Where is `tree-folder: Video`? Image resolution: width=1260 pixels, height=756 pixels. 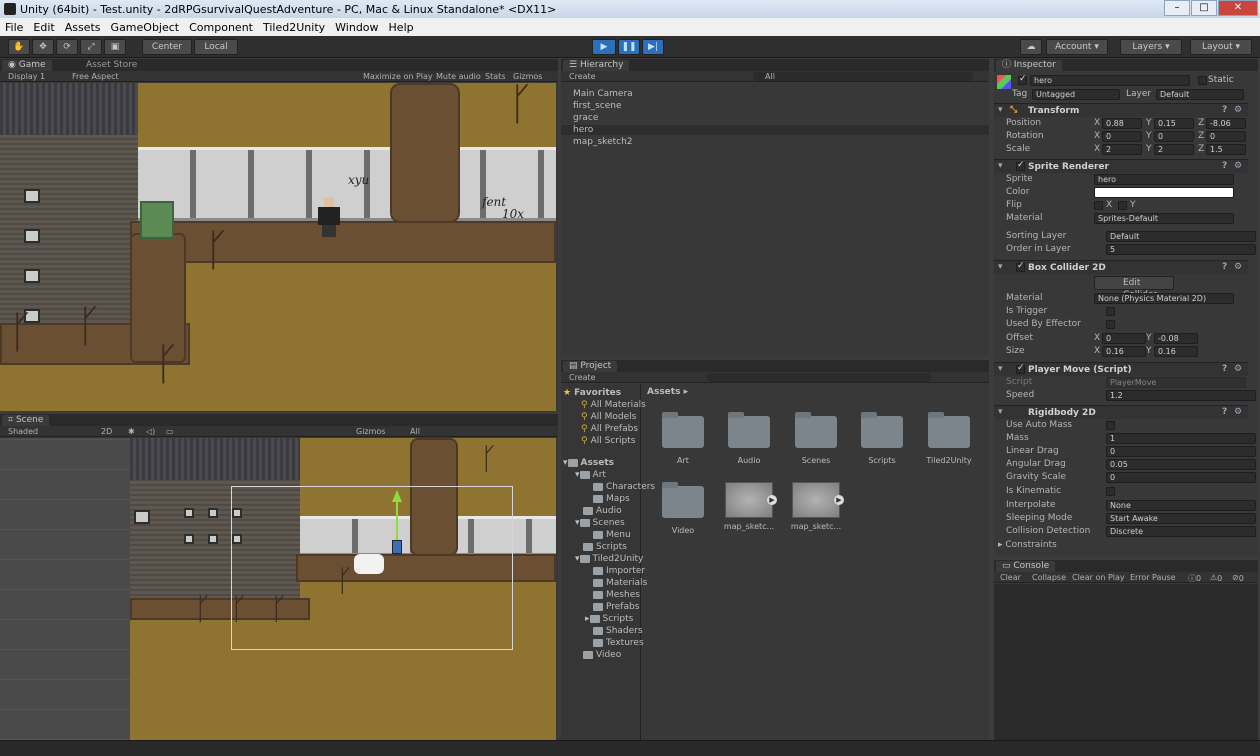 tree-folder: Video is located at coordinates (602, 655).